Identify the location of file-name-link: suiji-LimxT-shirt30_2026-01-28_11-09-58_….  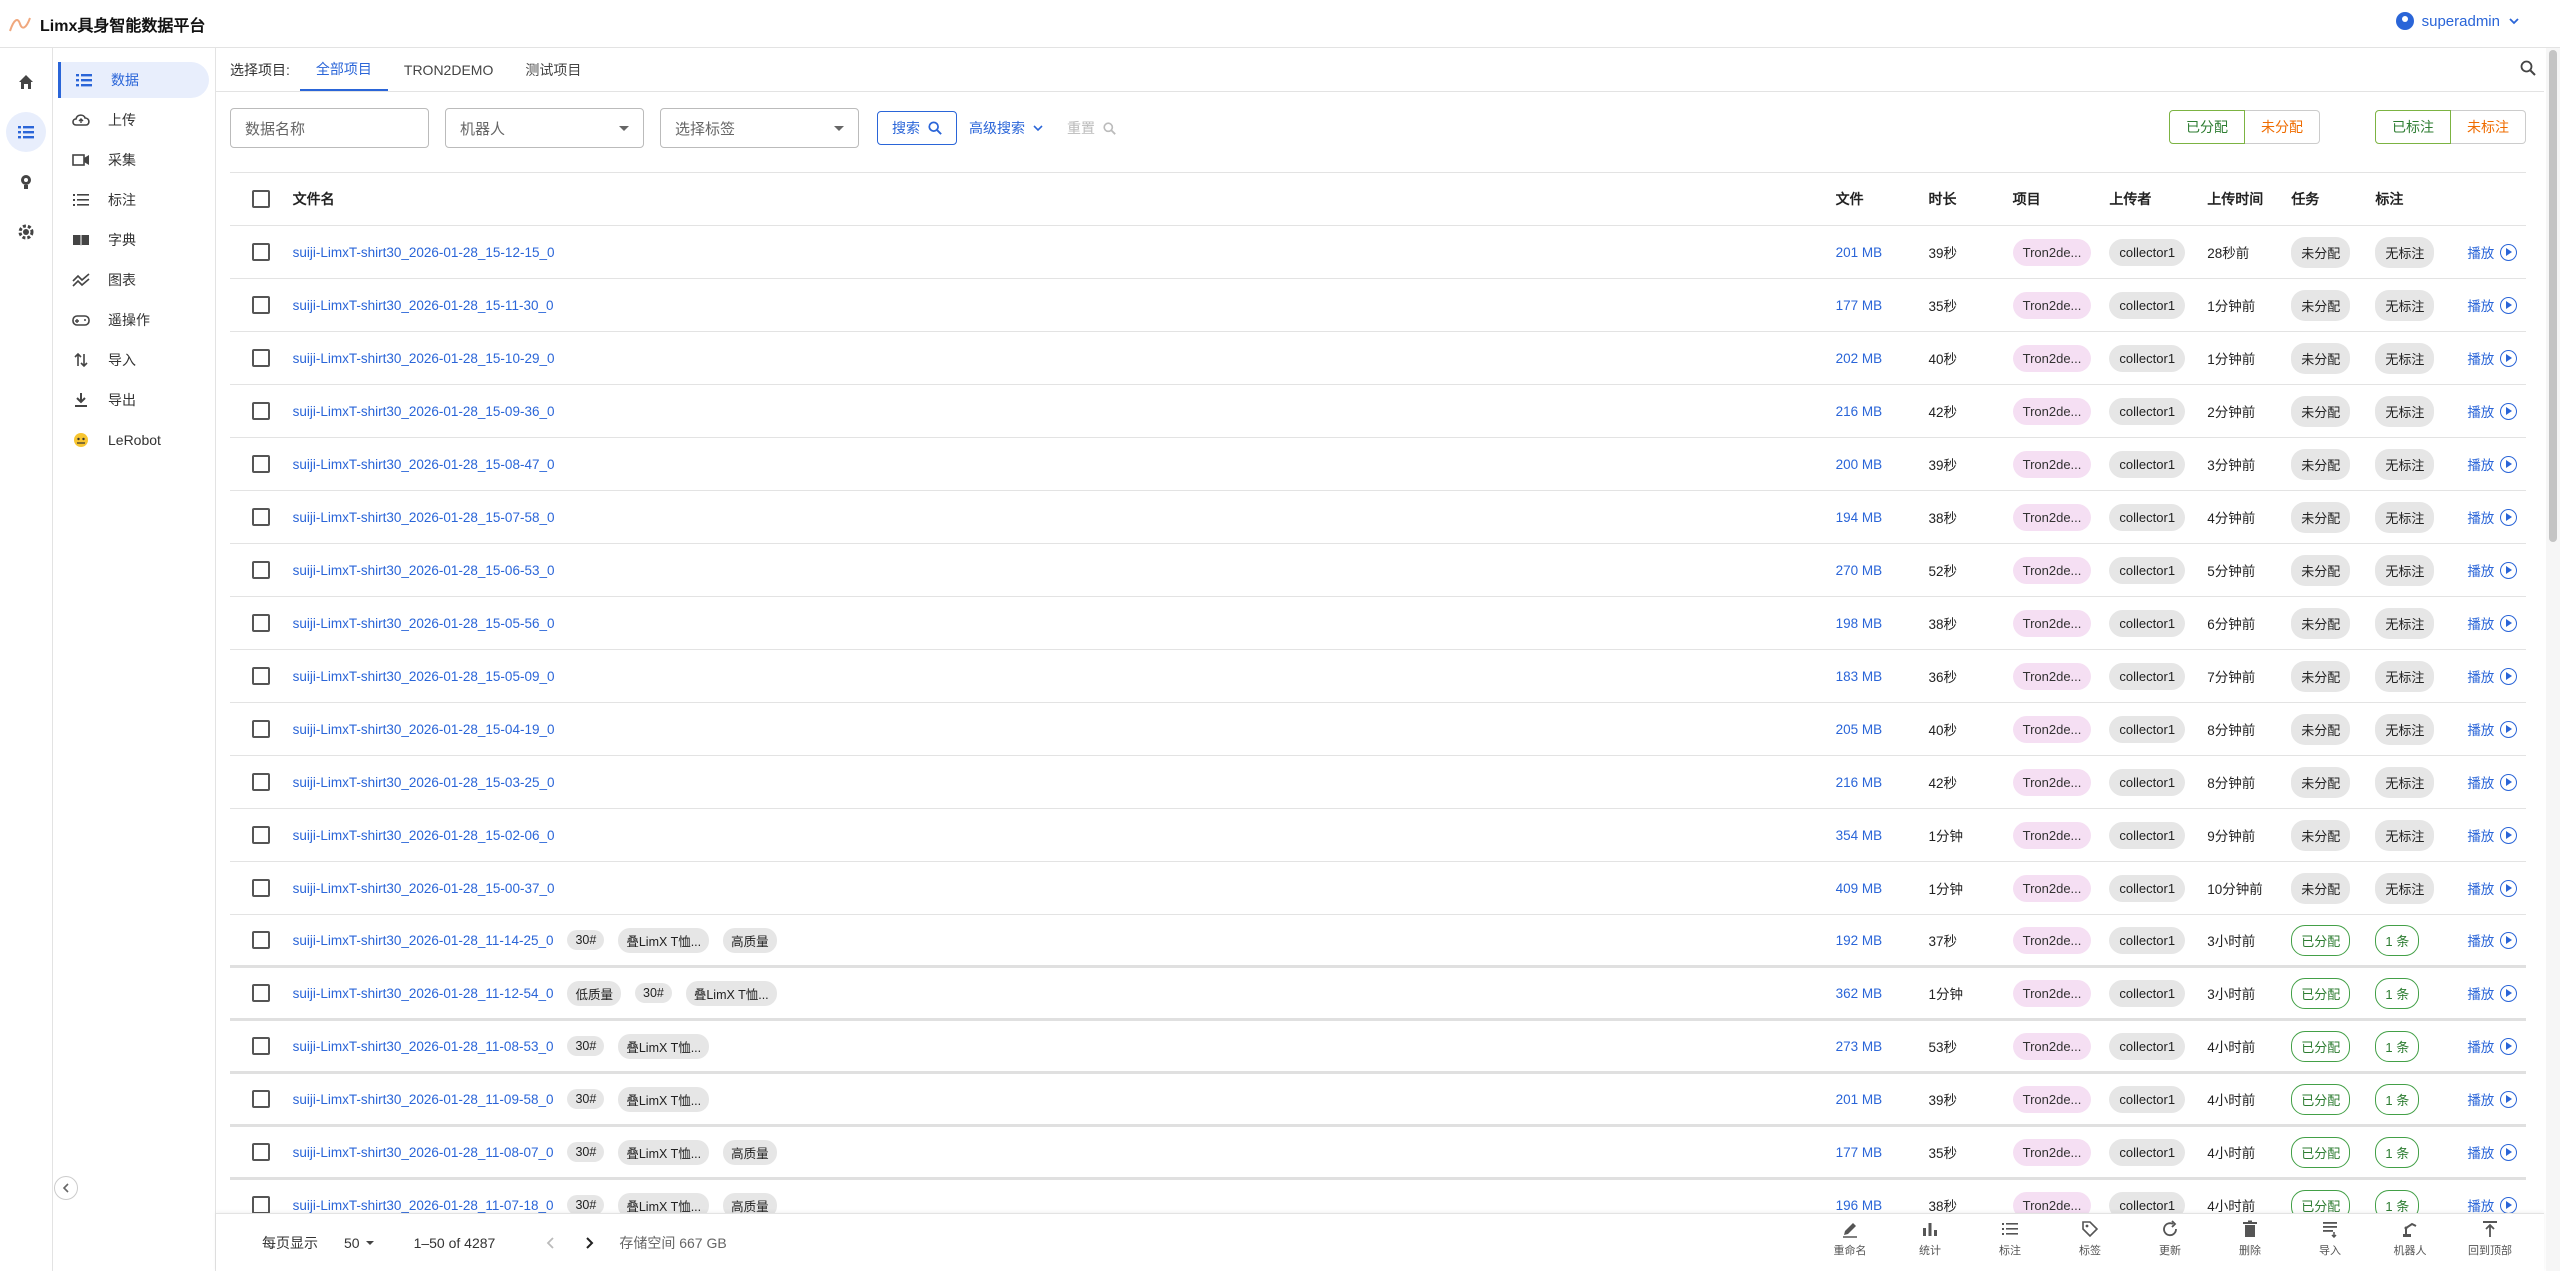
(423, 1099).